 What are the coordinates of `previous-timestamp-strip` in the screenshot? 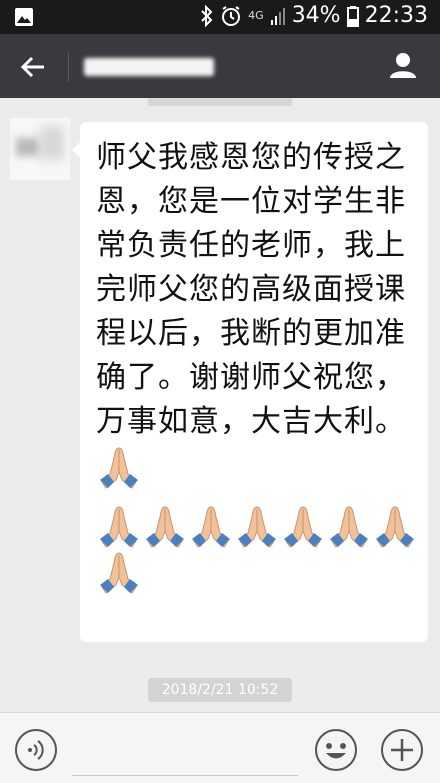 It's located at (220, 102).